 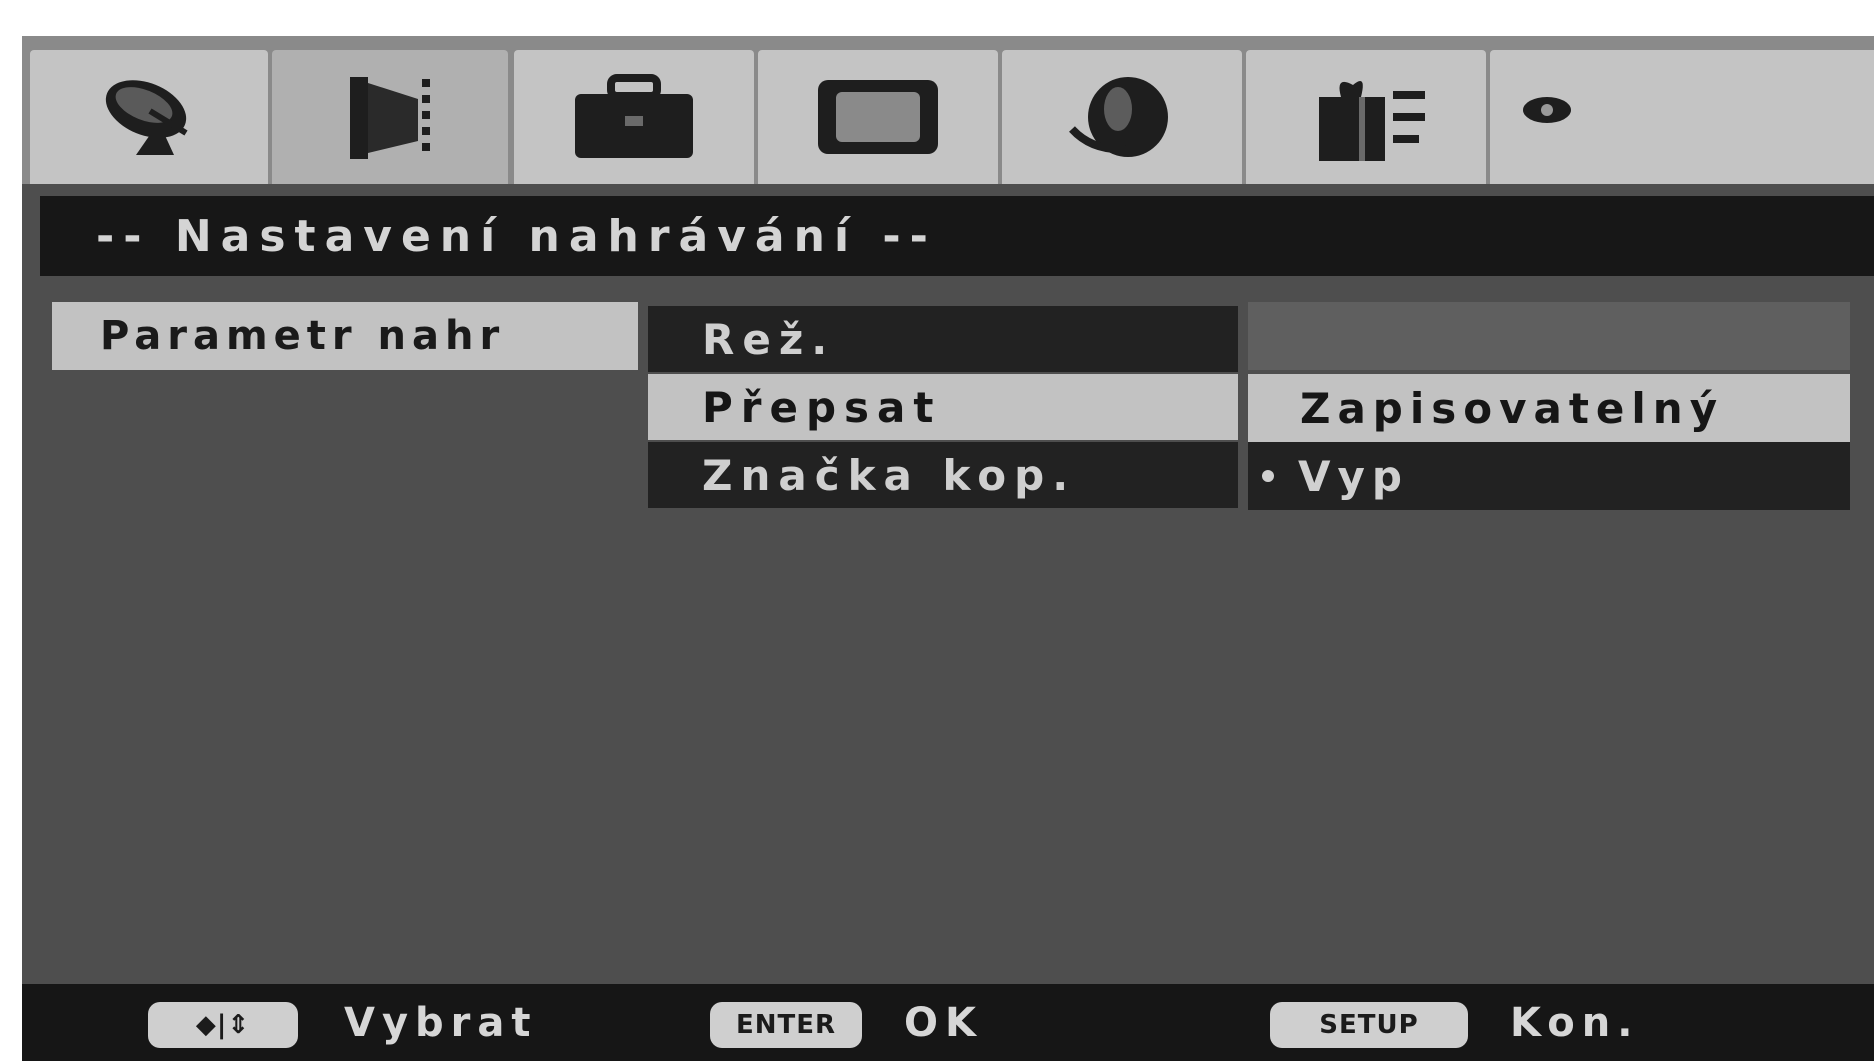 I want to click on tab-system, so click(x=634, y=117).